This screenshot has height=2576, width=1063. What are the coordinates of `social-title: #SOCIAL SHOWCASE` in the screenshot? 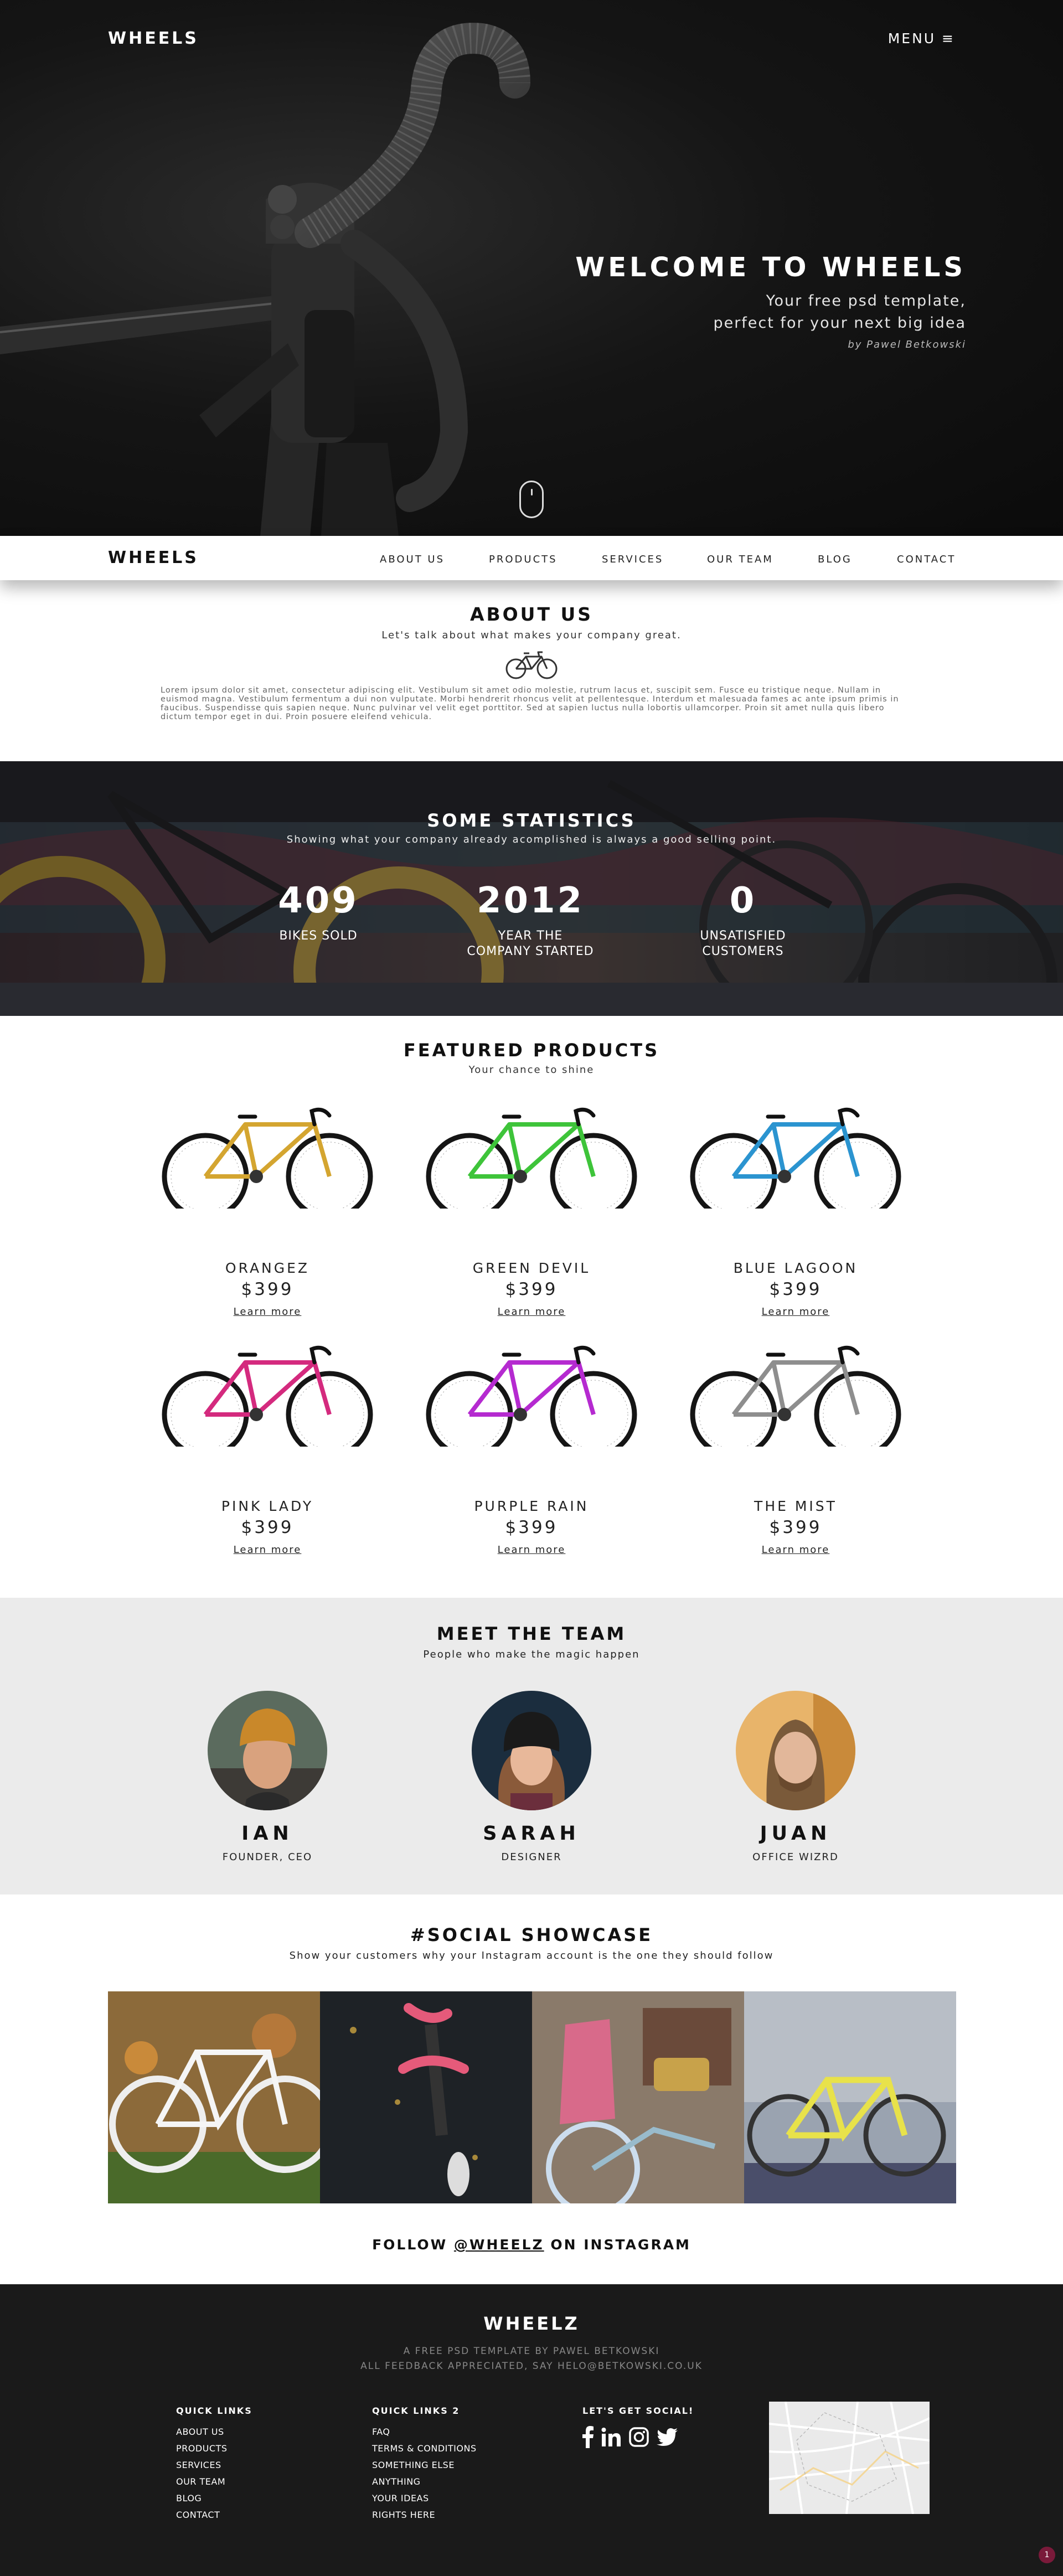 It's located at (531, 1934).